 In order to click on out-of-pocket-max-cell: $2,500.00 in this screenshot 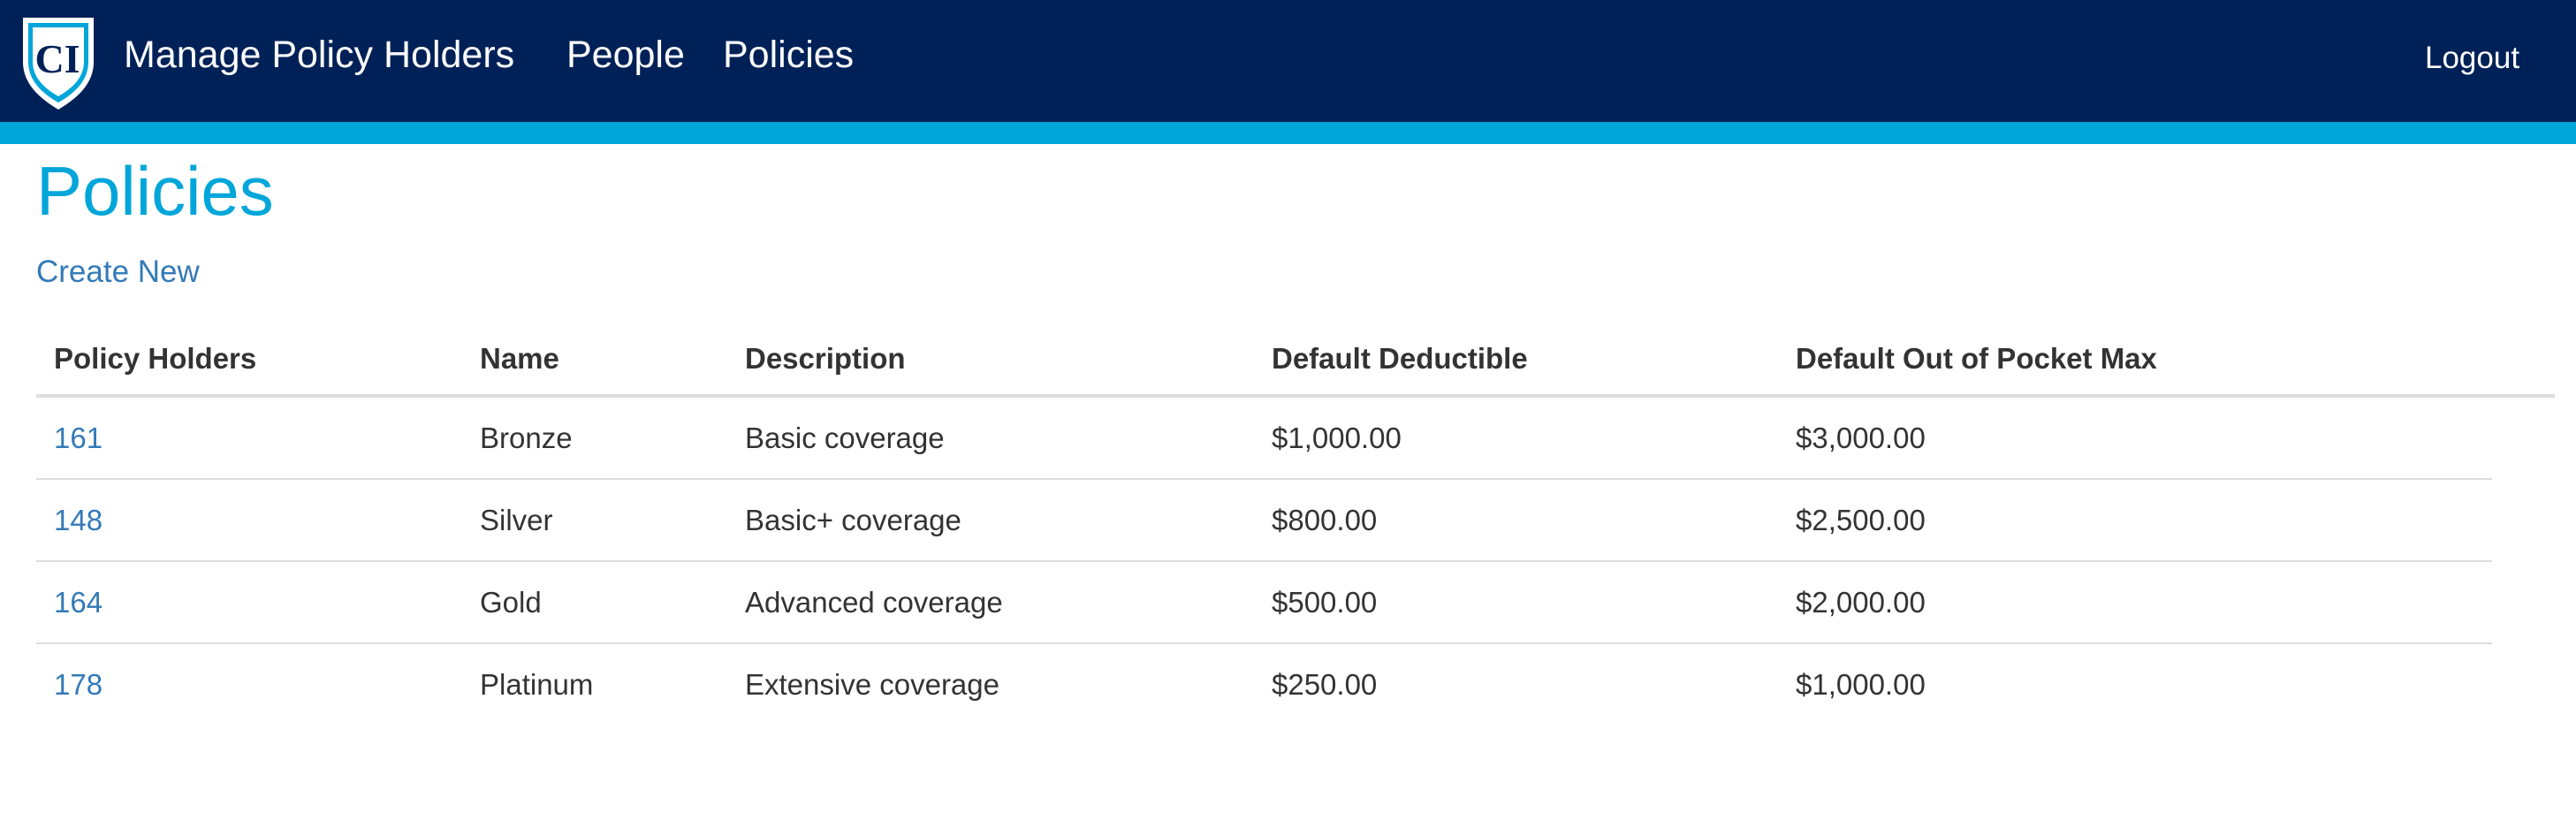, I will do `click(1861, 520)`.